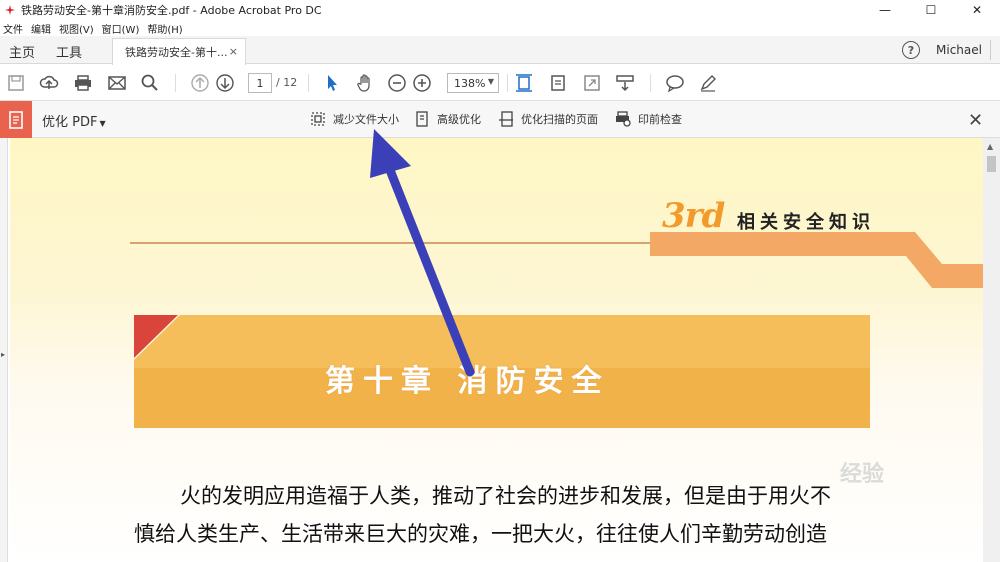 Image resolution: width=1000 pixels, height=562 pixels. I want to click on advanced-optimization-label: 高级优化, so click(459, 119).